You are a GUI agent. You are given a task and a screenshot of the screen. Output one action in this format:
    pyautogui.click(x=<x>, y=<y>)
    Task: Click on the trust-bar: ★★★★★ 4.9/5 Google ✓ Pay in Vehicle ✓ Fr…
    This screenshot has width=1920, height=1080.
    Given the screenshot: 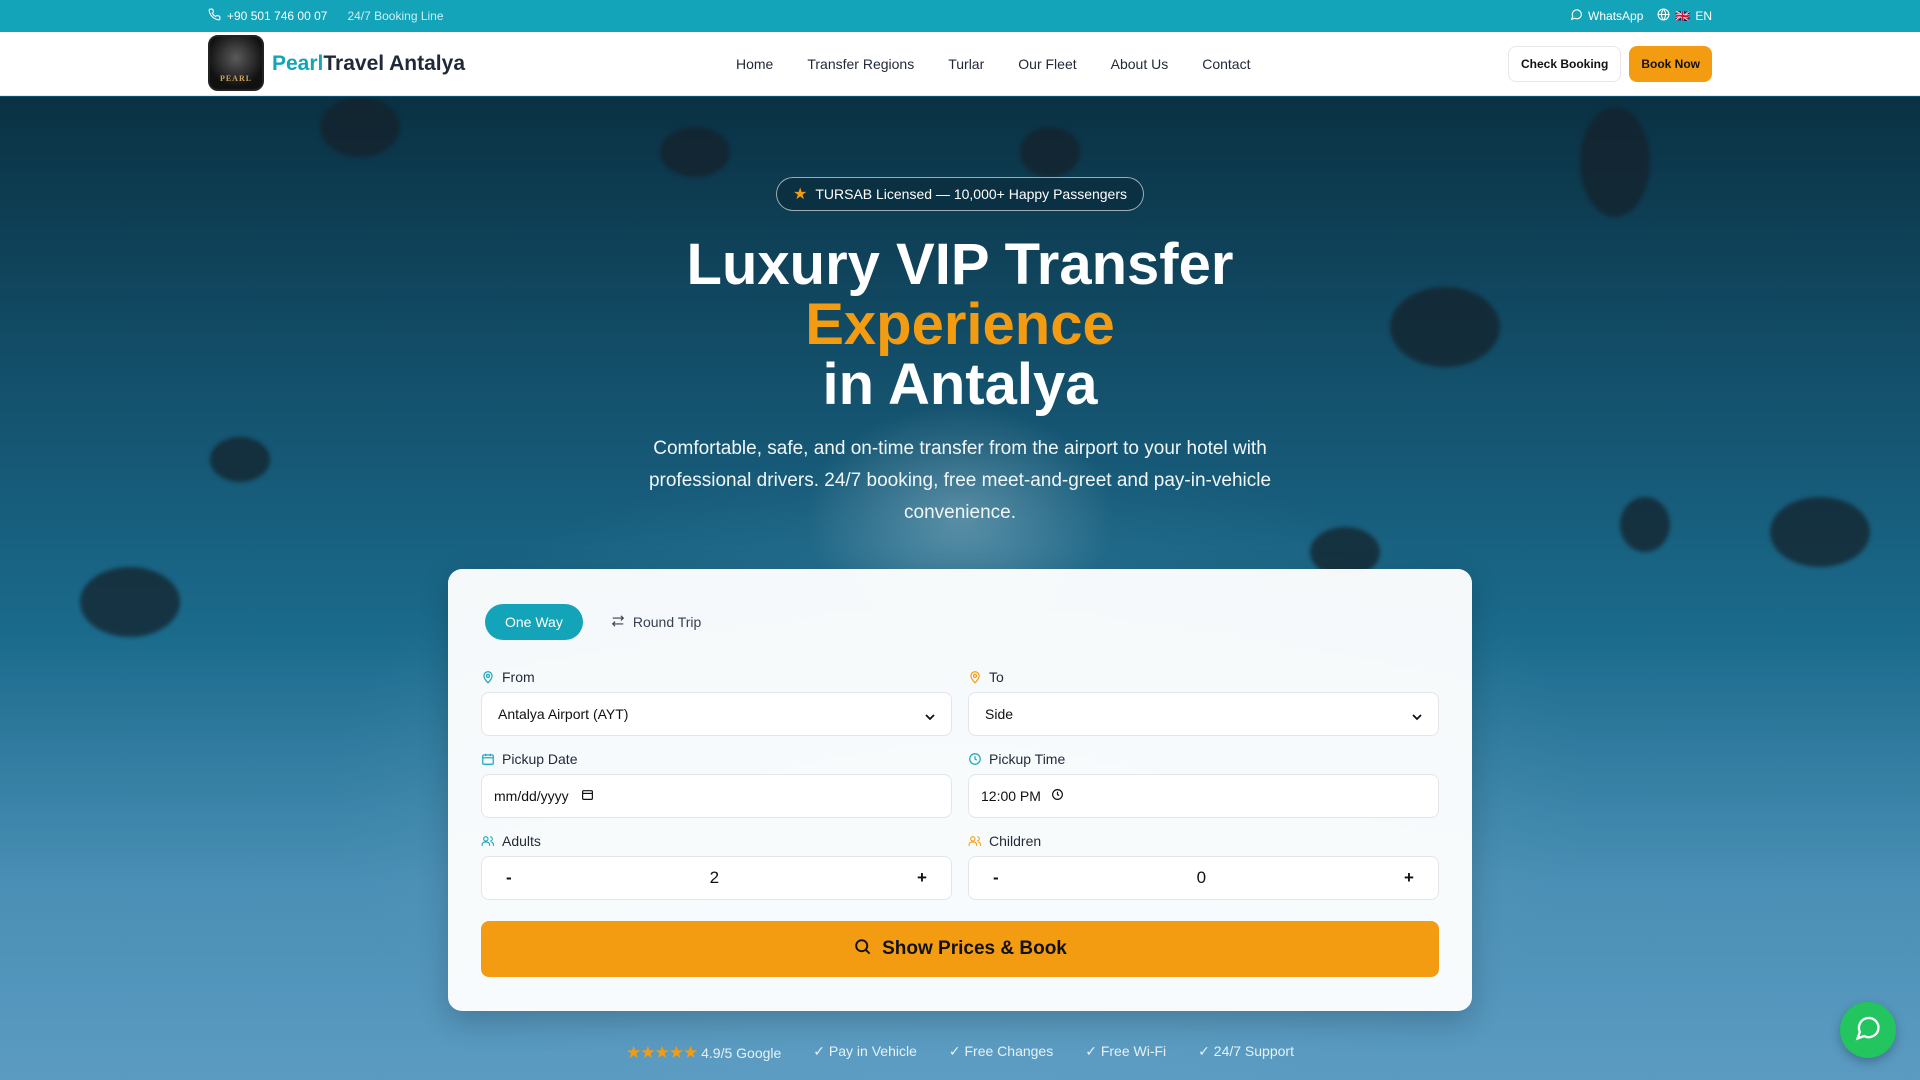 What is the action you would take?
    pyautogui.click(x=960, y=1053)
    